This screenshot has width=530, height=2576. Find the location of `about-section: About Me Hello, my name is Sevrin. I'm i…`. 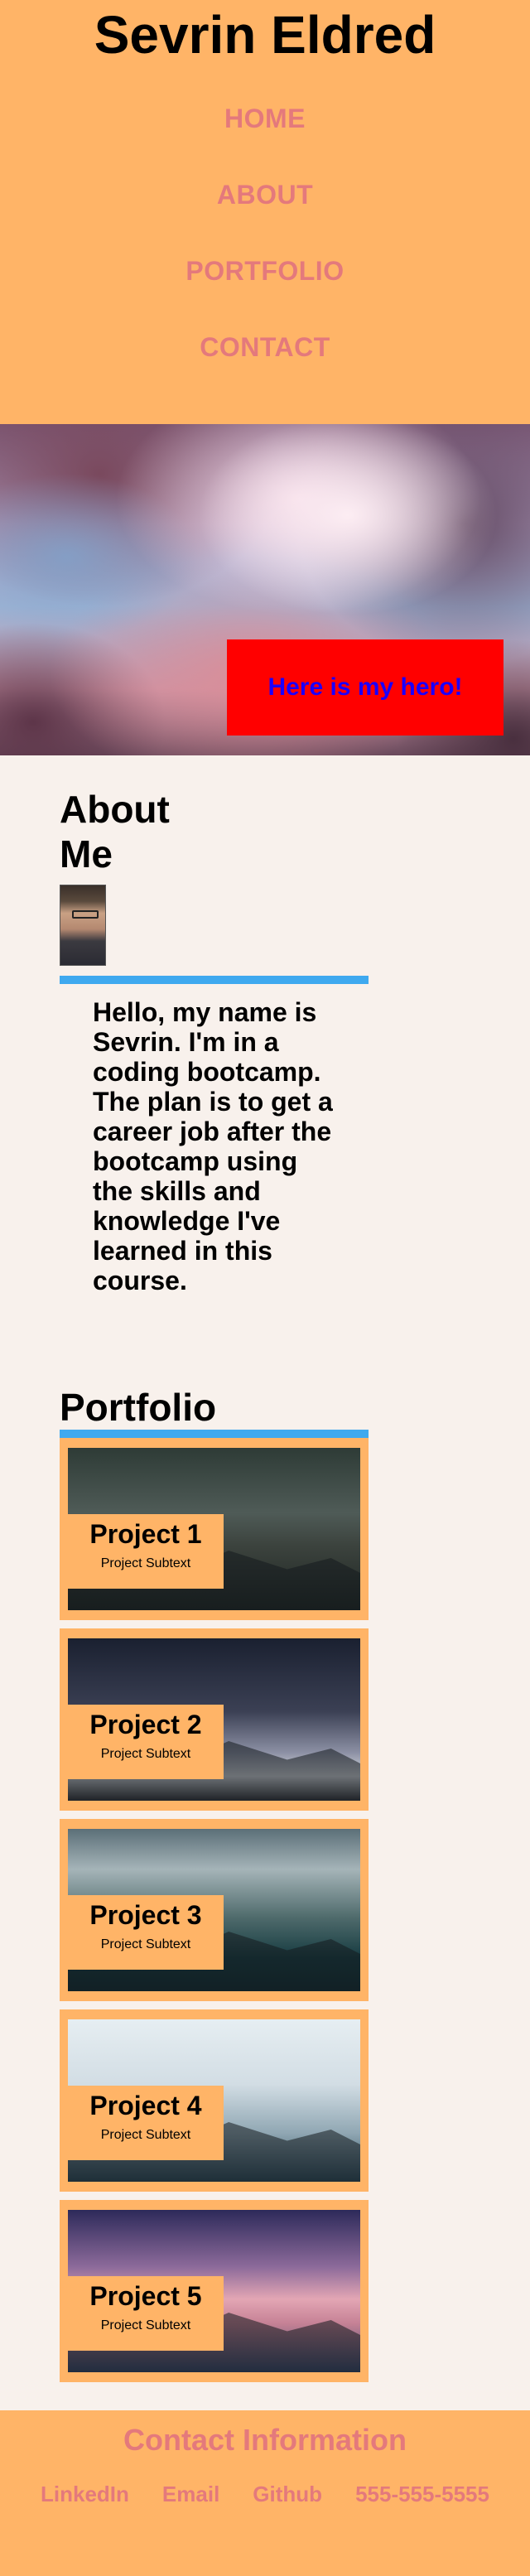

about-section: About Me Hello, my name is Sevrin. I'm i… is located at coordinates (184, 1025).